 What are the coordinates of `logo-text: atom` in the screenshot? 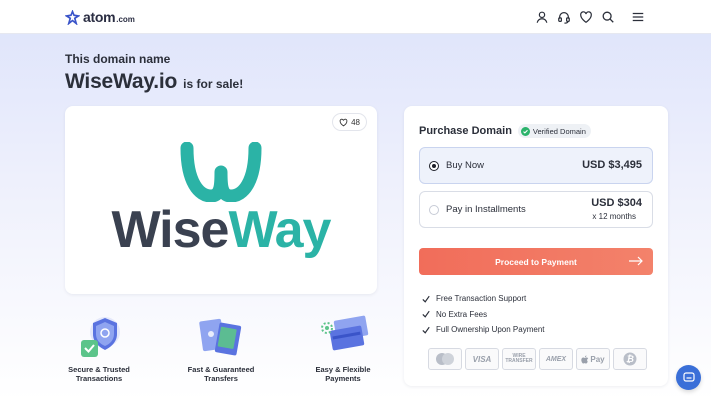 It's located at (99, 17).